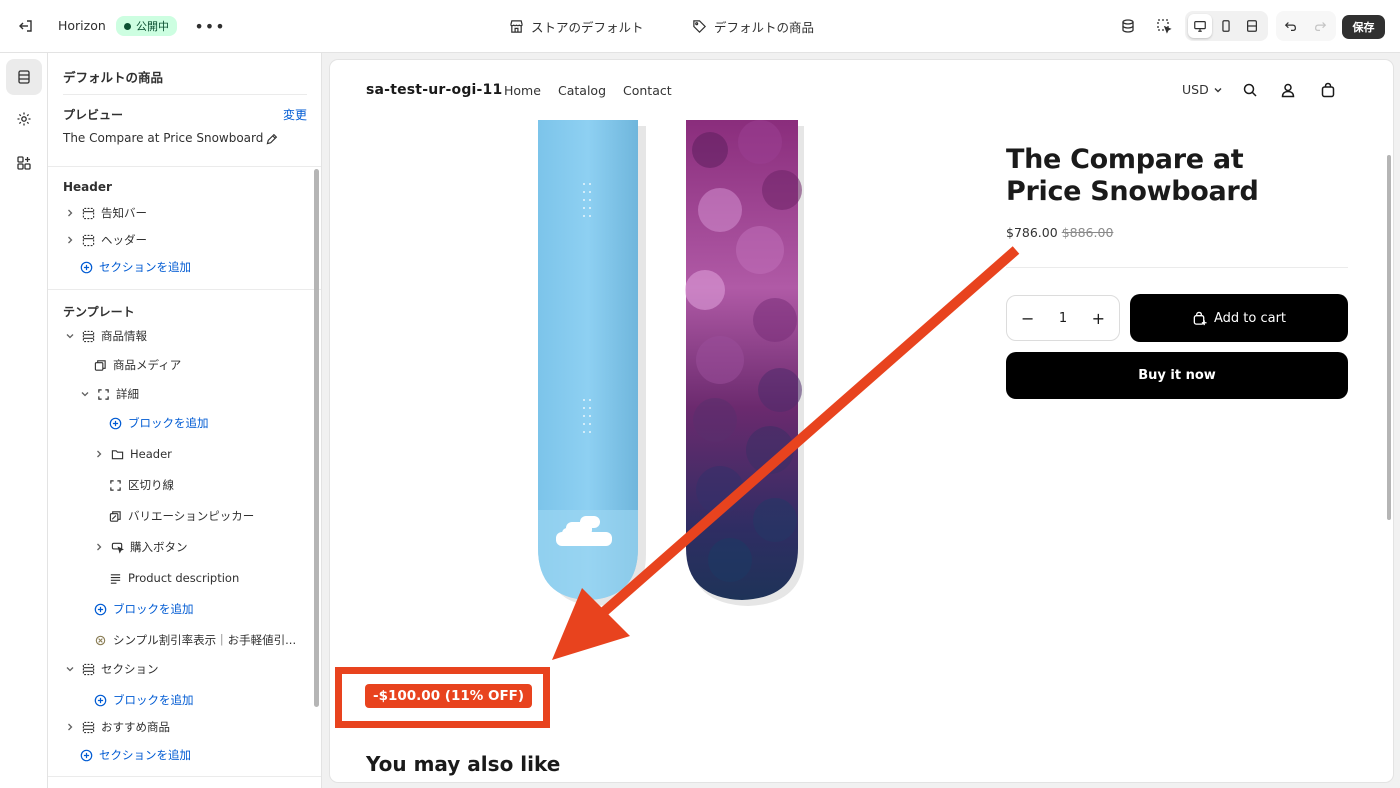 This screenshot has width=1400, height=788. I want to click on tree-item-header-block: Header, so click(132, 454).